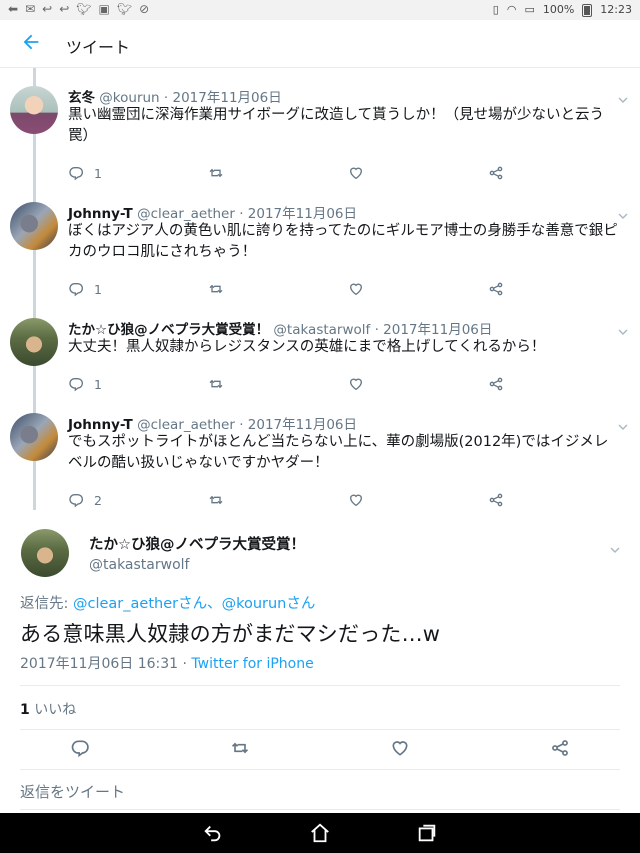  I want to click on system-nav-bar, so click(320, 833).